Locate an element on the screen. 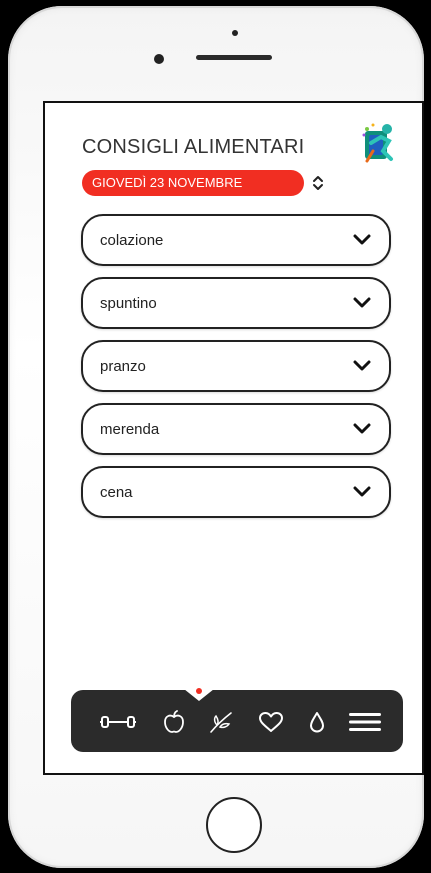 The width and height of the screenshot is (431, 873). active-tab-indicator is located at coordinates (199, 691).